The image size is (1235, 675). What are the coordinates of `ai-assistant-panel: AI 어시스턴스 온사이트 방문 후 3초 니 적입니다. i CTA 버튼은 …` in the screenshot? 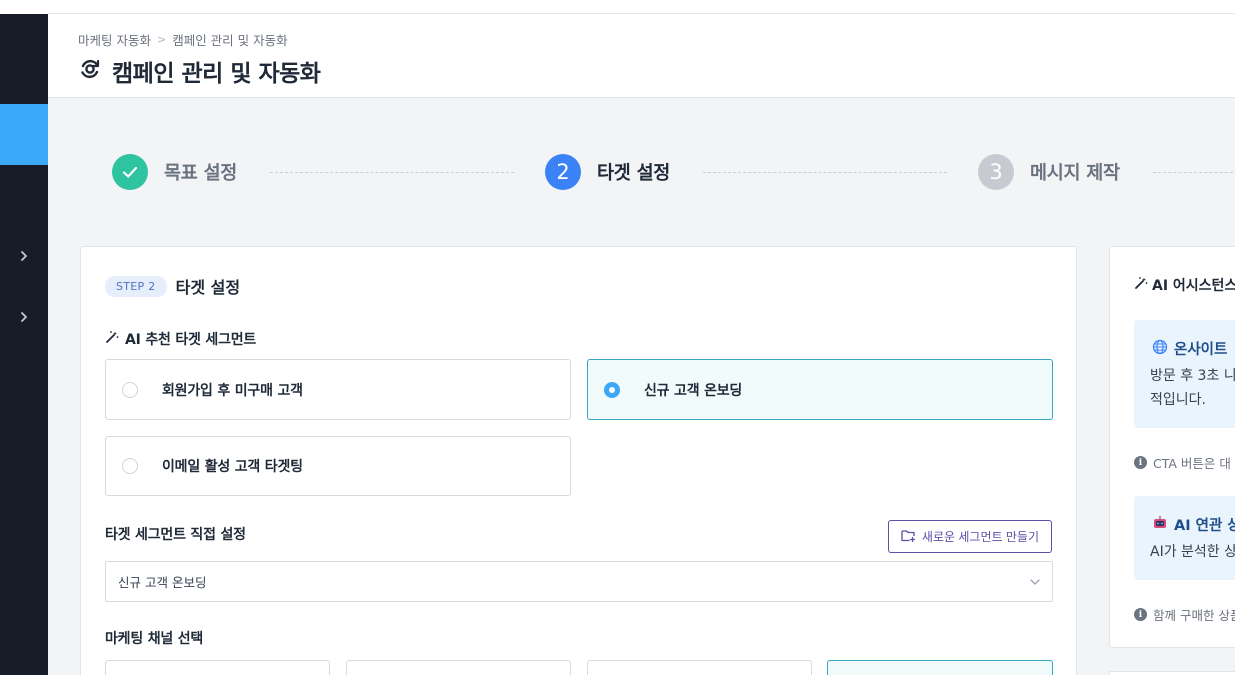 It's located at (1172, 447).